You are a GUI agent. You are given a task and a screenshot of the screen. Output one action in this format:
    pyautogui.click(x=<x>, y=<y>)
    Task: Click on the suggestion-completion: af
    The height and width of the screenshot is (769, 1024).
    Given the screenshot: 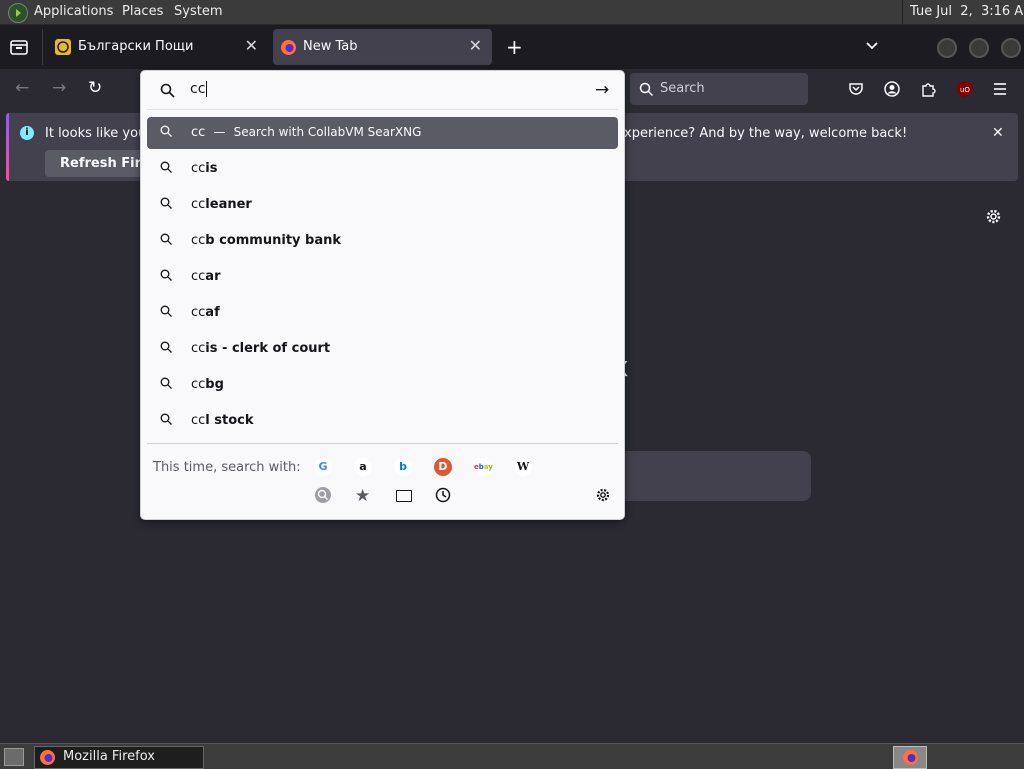 What is the action you would take?
    pyautogui.click(x=212, y=312)
    